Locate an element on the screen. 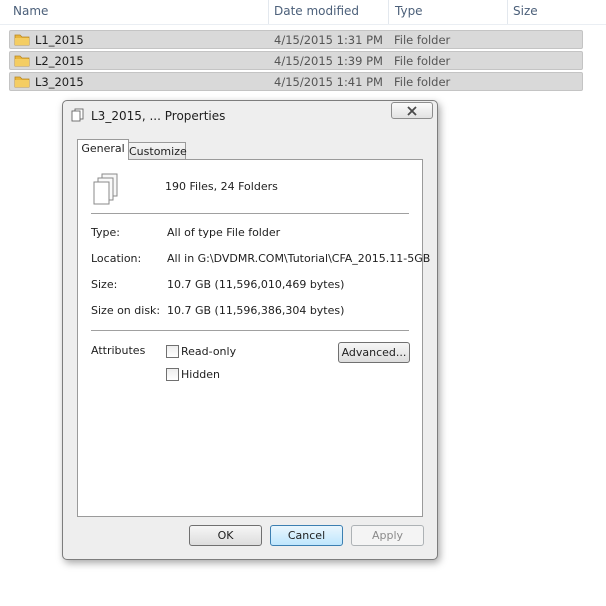 This screenshot has width=606, height=606. type-label: Type: is located at coordinates (105, 232).